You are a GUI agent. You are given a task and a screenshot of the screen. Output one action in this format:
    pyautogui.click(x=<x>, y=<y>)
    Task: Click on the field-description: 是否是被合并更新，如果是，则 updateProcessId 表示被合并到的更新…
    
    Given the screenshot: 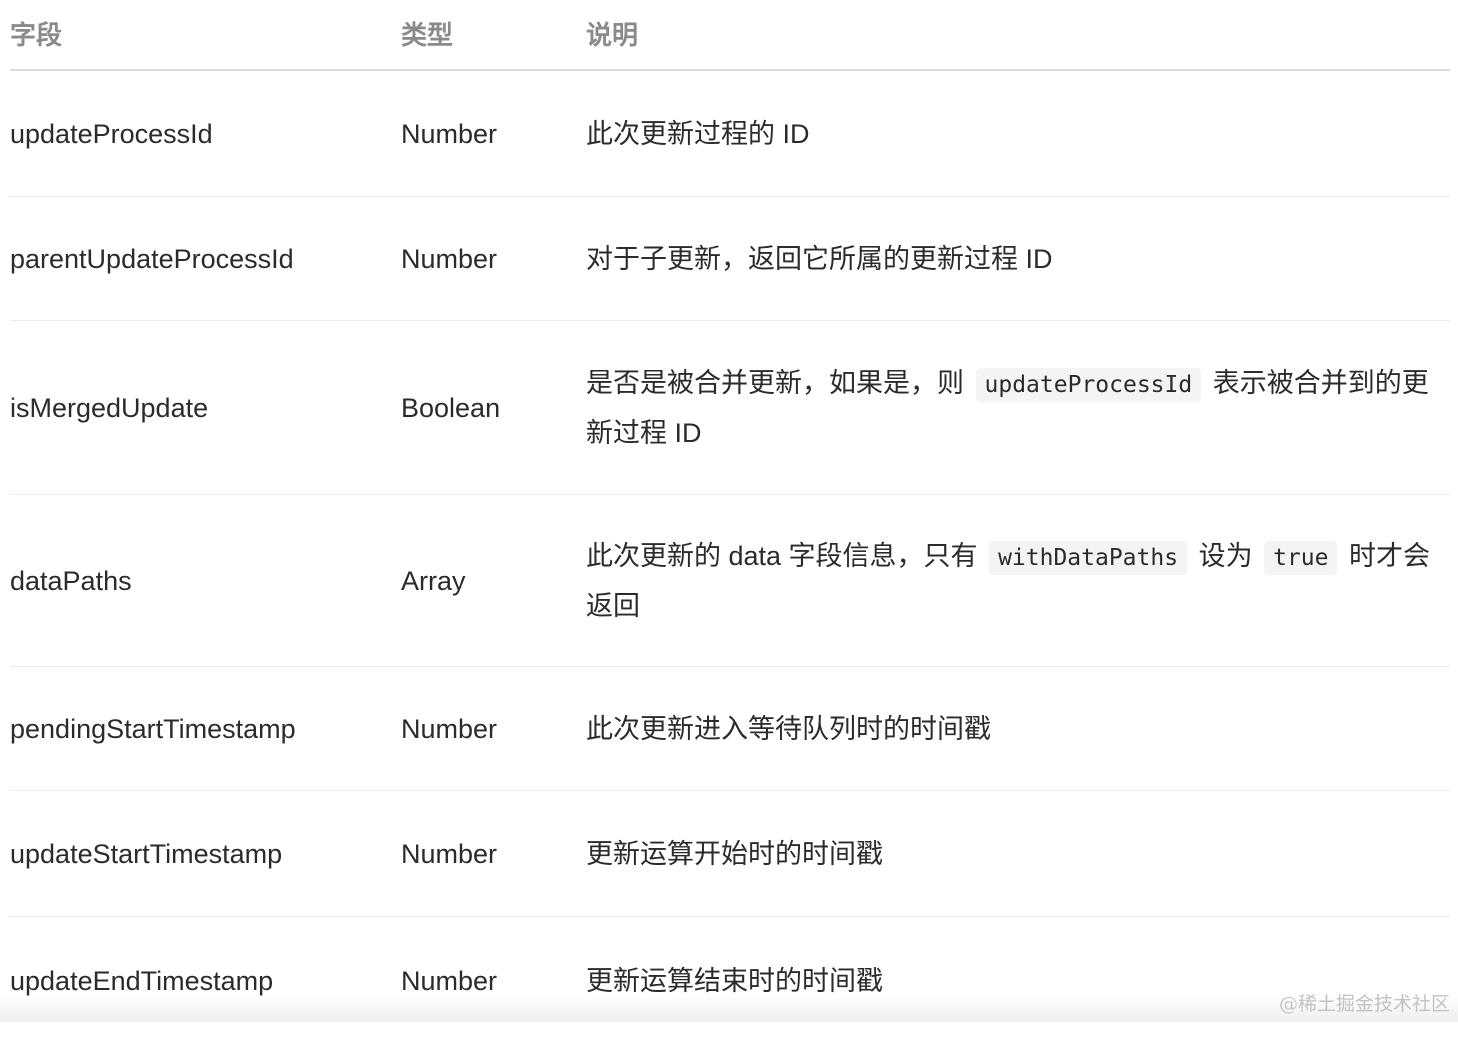 What is the action you would take?
    pyautogui.click(x=1018, y=408)
    